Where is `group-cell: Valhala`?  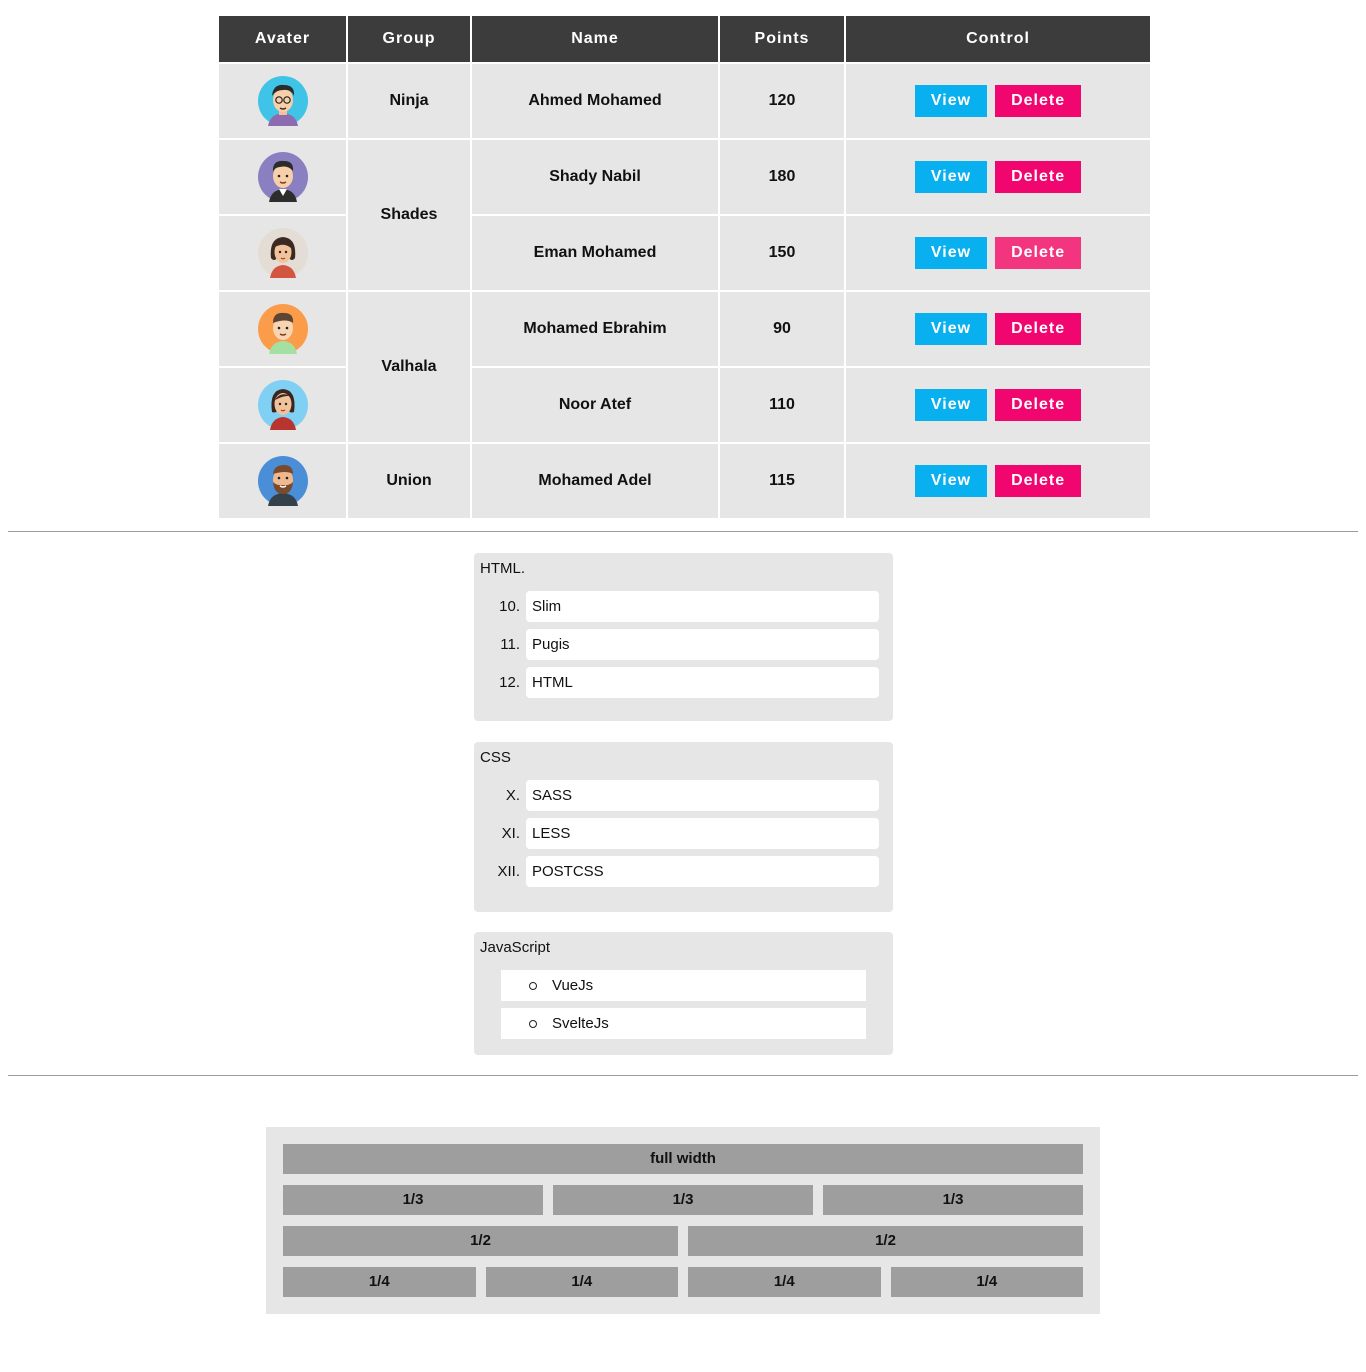 group-cell: Valhala is located at coordinates (409, 367).